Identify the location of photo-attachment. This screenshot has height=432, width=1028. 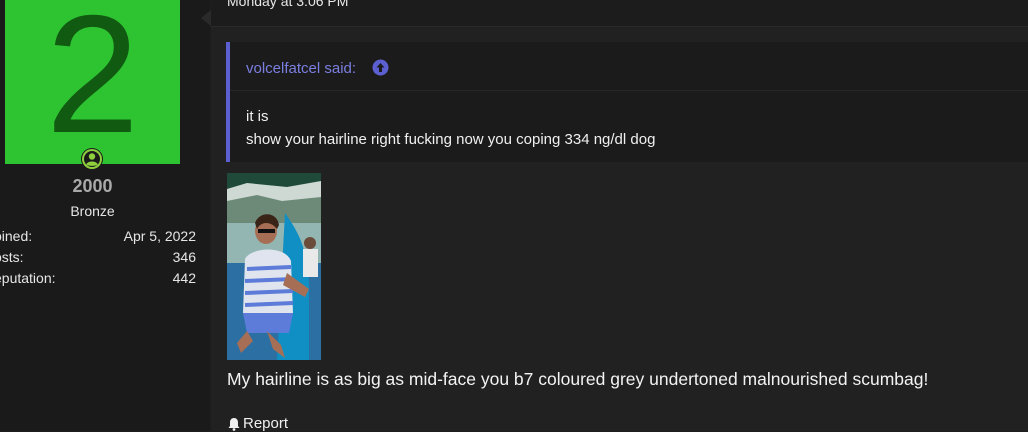
(274, 266).